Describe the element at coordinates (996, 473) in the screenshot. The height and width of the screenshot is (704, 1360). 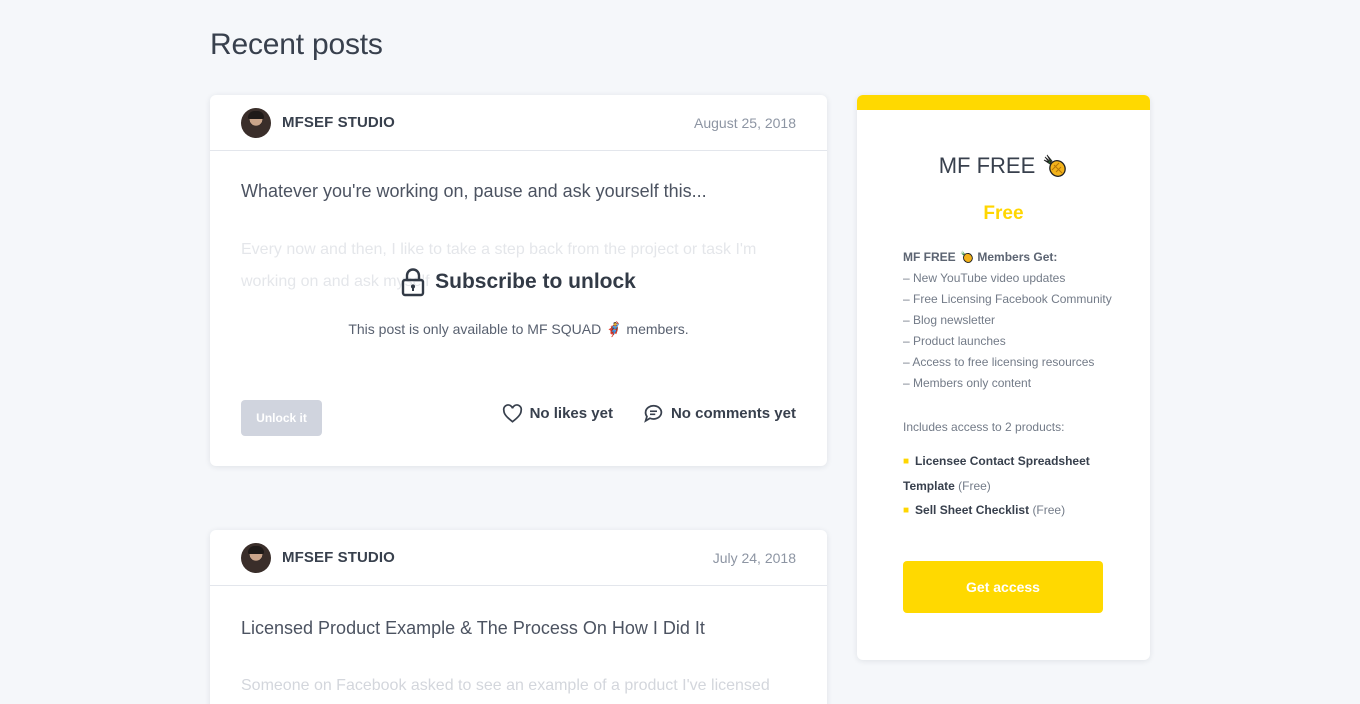
I see `product-name: Licensee Contact Spreadsheet Template` at that location.